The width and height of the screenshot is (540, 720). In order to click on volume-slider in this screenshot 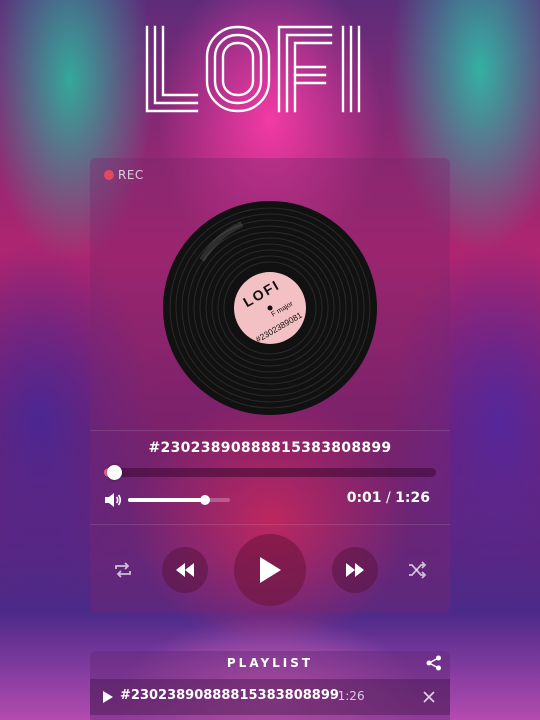, I will do `click(179, 500)`.